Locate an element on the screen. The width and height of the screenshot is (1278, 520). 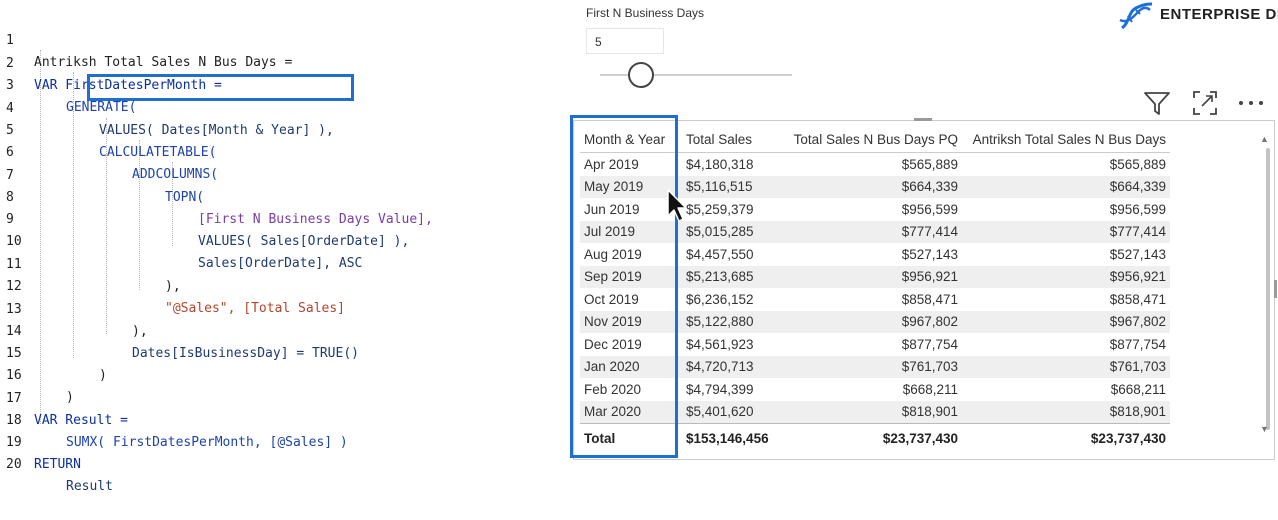
code-line: 4 VALUES( Dates[Month & Year] ), is located at coordinates (167, 107).